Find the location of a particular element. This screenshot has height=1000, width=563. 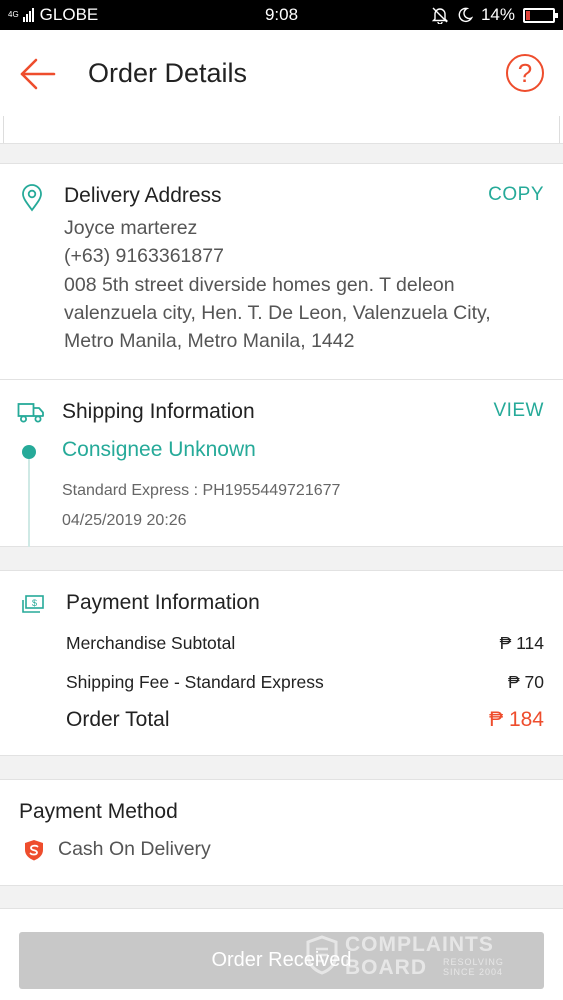

copy-button: COPY is located at coordinates (516, 195).